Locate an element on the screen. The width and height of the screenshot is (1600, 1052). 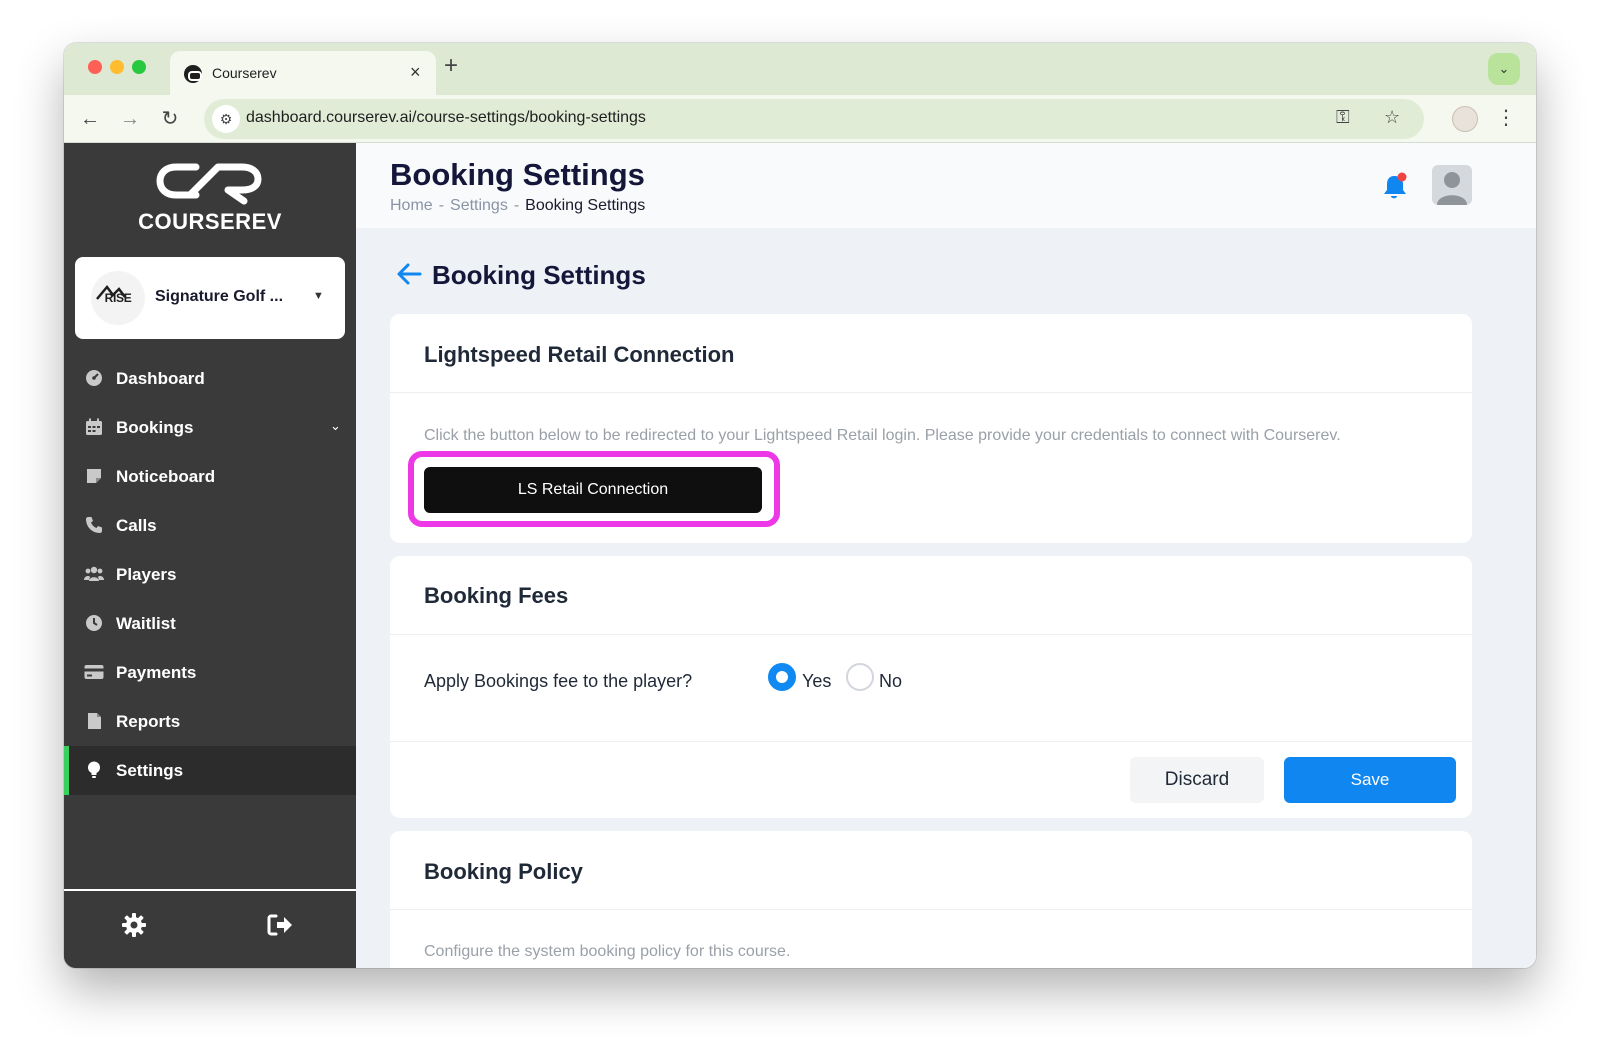
sidebar-item-label: Bookings is located at coordinates (155, 427).